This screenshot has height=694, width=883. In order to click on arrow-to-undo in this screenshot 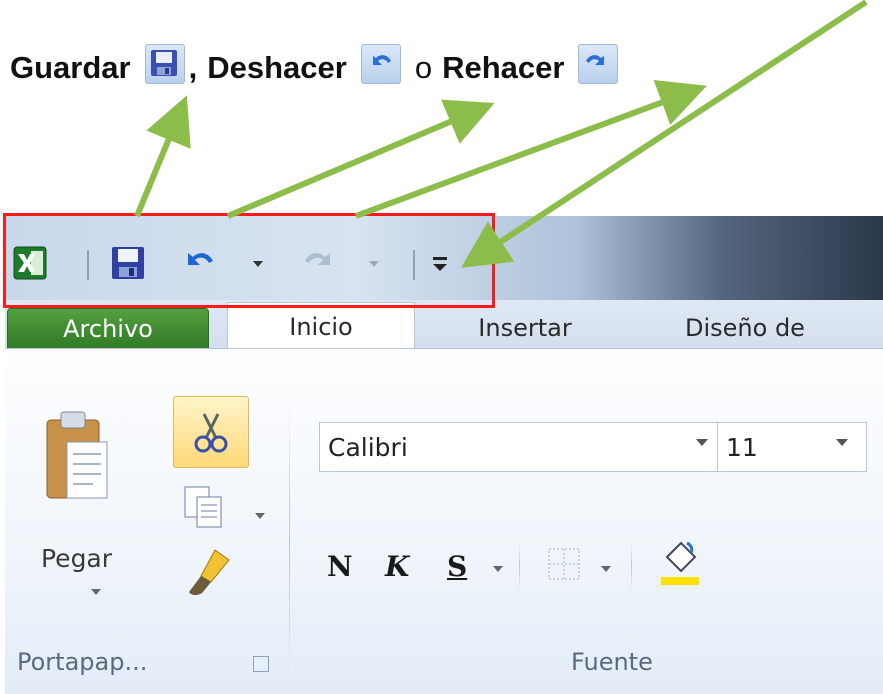, I will do `click(360, 159)`.